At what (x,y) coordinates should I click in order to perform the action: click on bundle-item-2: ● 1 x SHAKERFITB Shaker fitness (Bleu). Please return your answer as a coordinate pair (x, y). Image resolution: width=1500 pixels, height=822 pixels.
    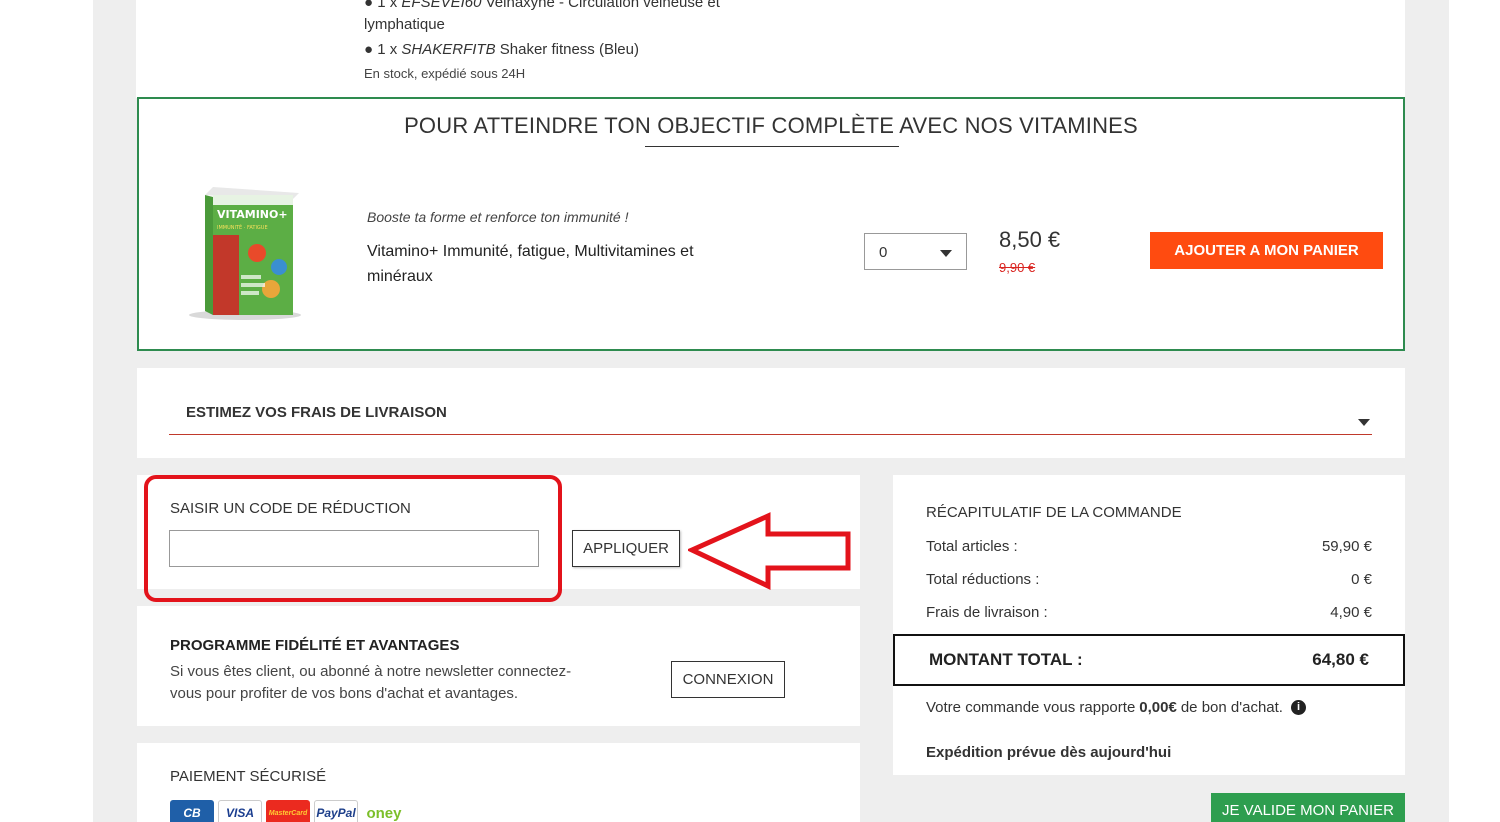
    Looking at the image, I should click on (501, 49).